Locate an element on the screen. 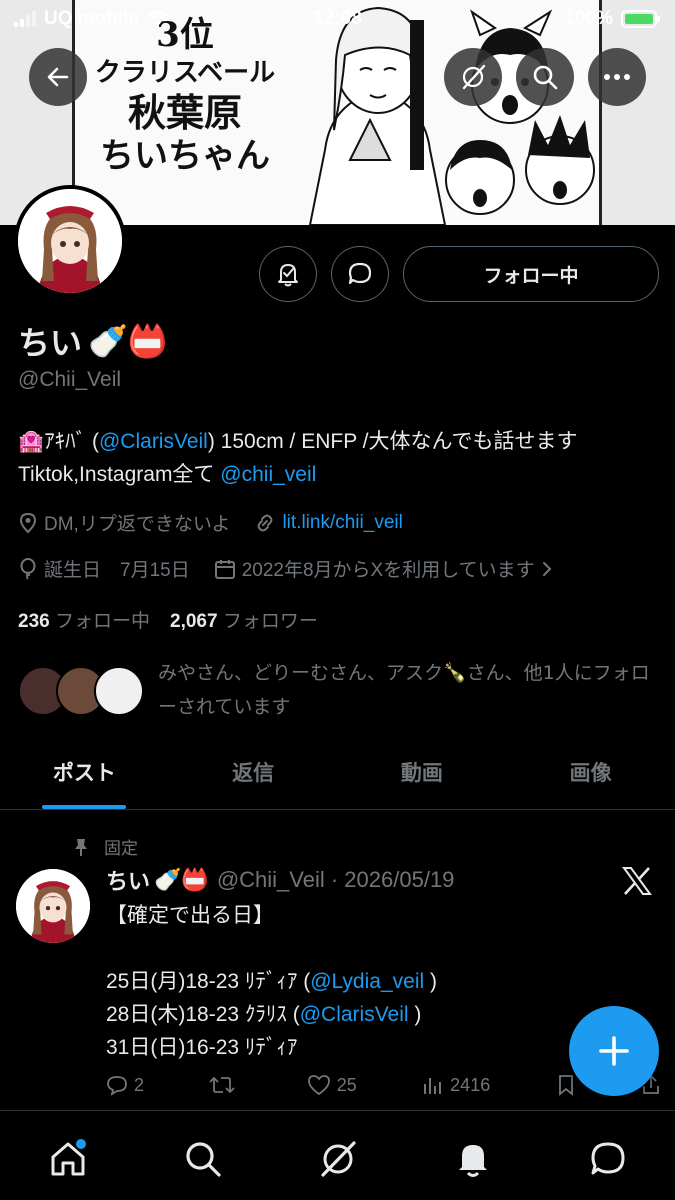 This screenshot has width=675, height=1200. profile-meta-row: 誕生日 7月15日 2022年8月からXを利用しています is located at coordinates (297, 568).